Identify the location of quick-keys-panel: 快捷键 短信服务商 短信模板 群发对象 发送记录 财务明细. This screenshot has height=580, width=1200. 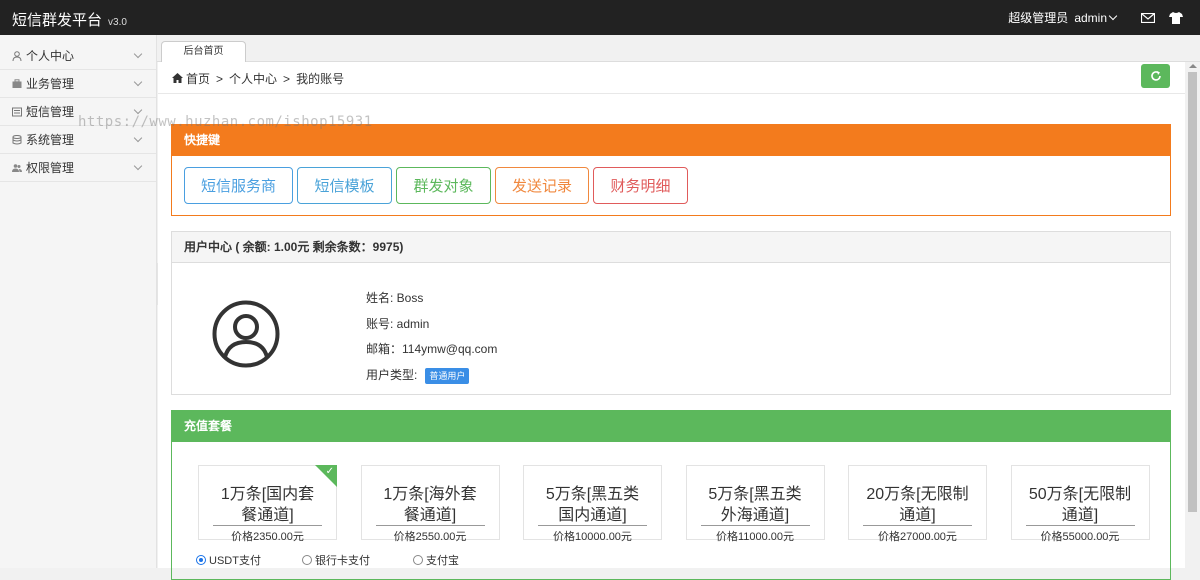
(671, 170).